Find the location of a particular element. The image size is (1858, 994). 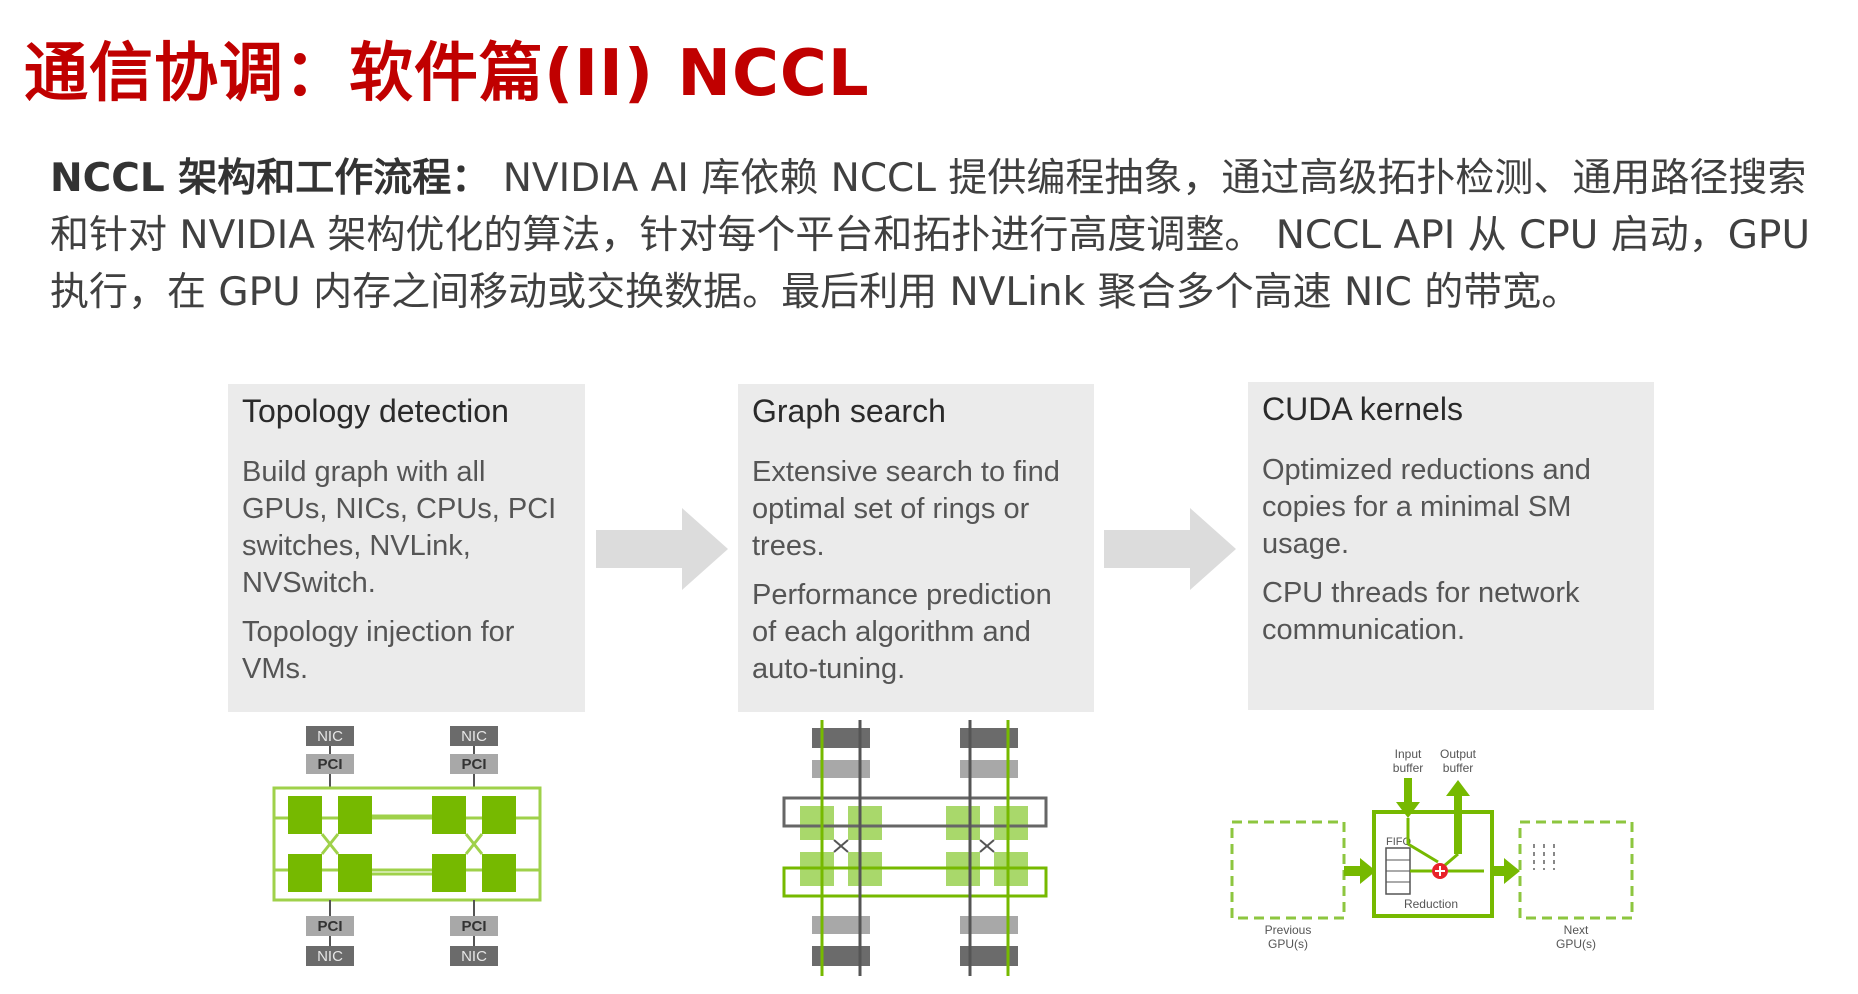

stage-title: Graph search is located at coordinates (849, 411).